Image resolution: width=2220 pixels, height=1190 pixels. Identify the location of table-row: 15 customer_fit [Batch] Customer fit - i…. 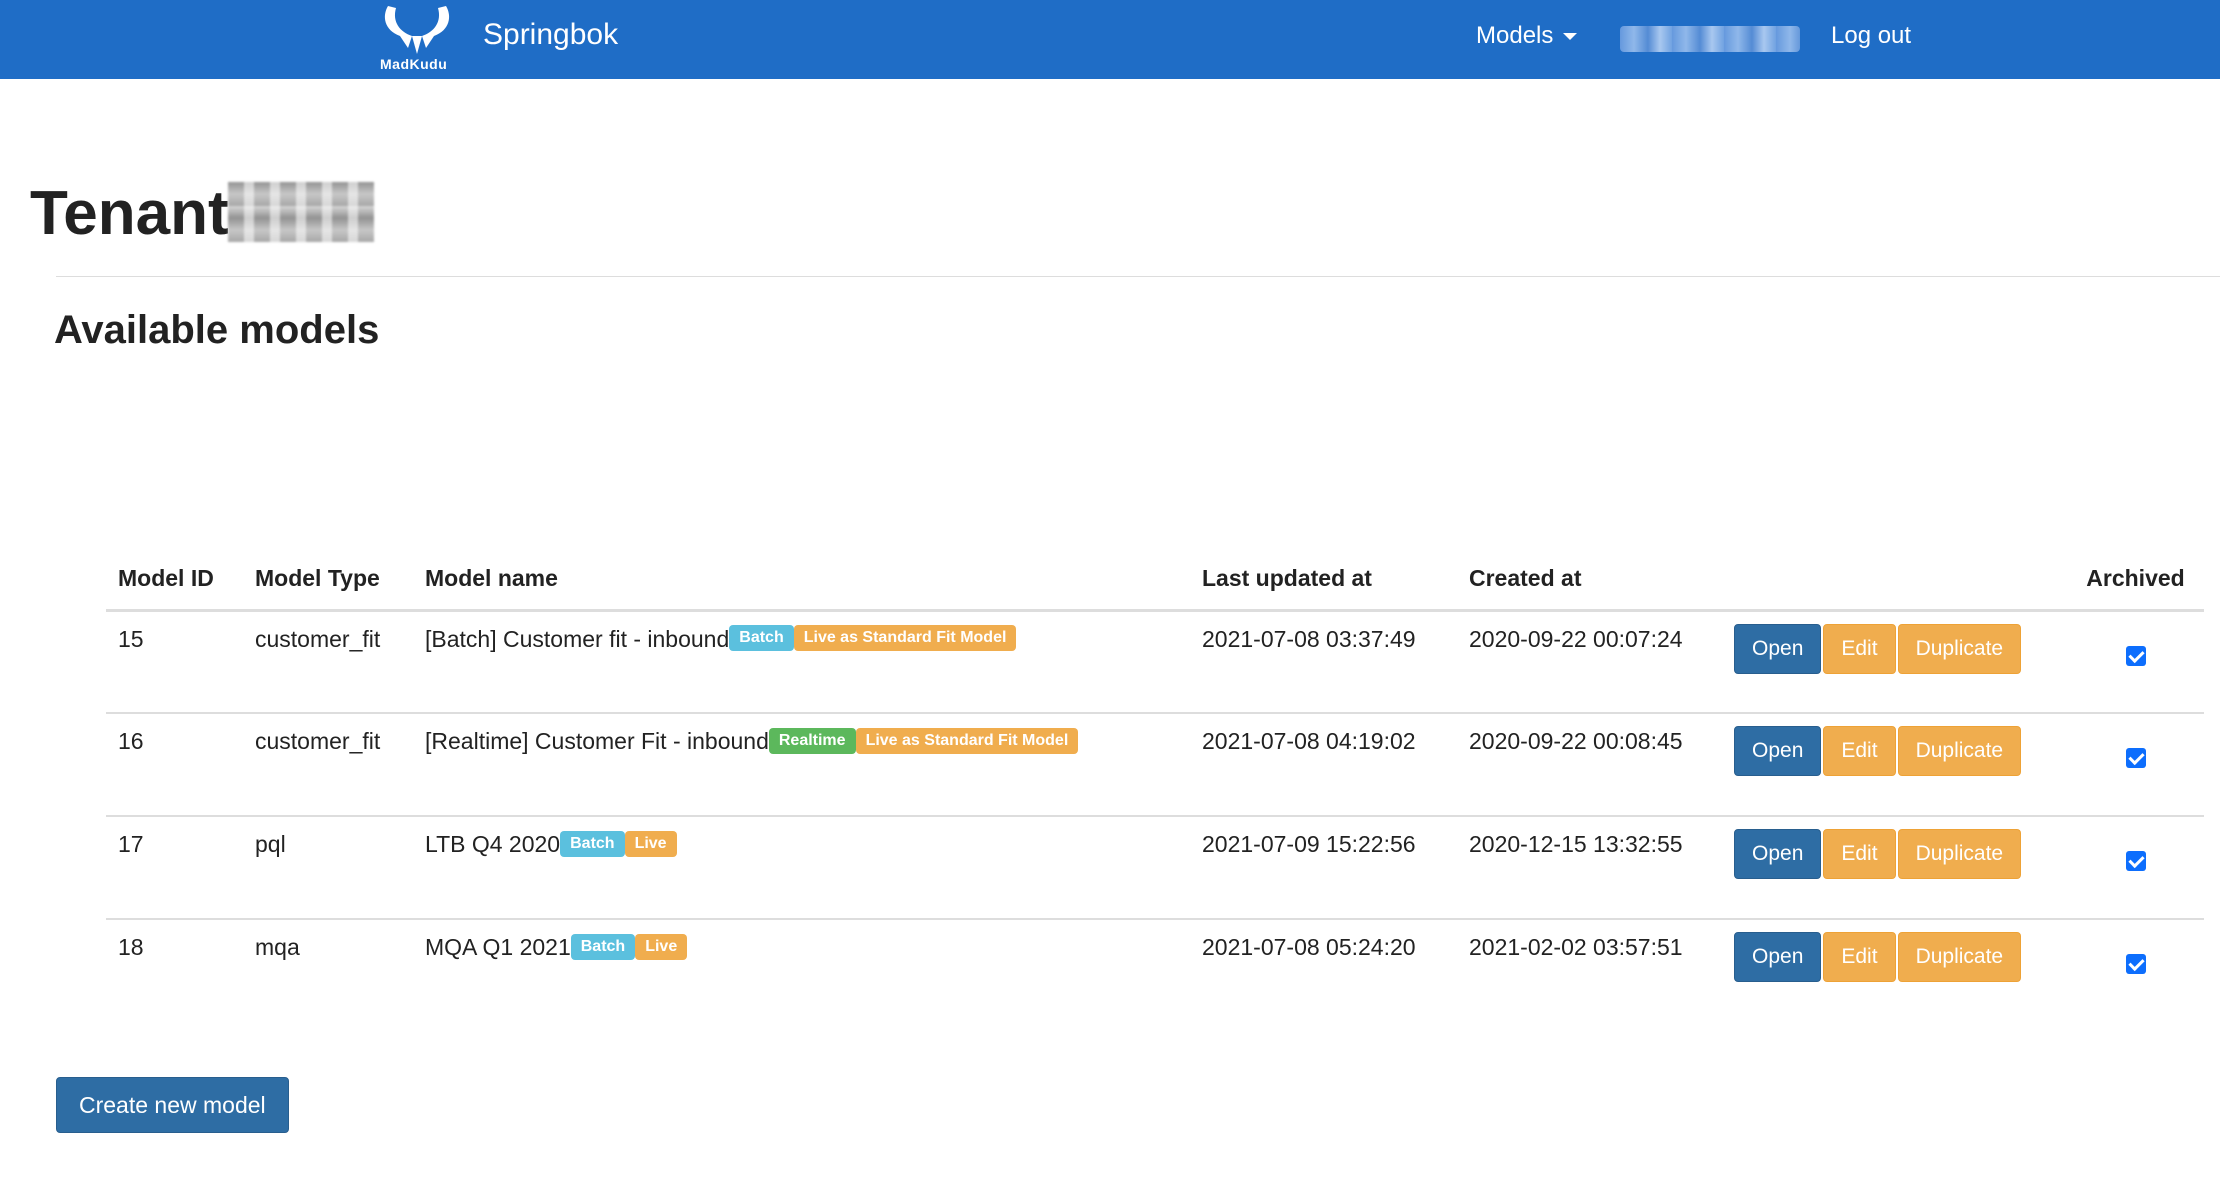
(1155, 662).